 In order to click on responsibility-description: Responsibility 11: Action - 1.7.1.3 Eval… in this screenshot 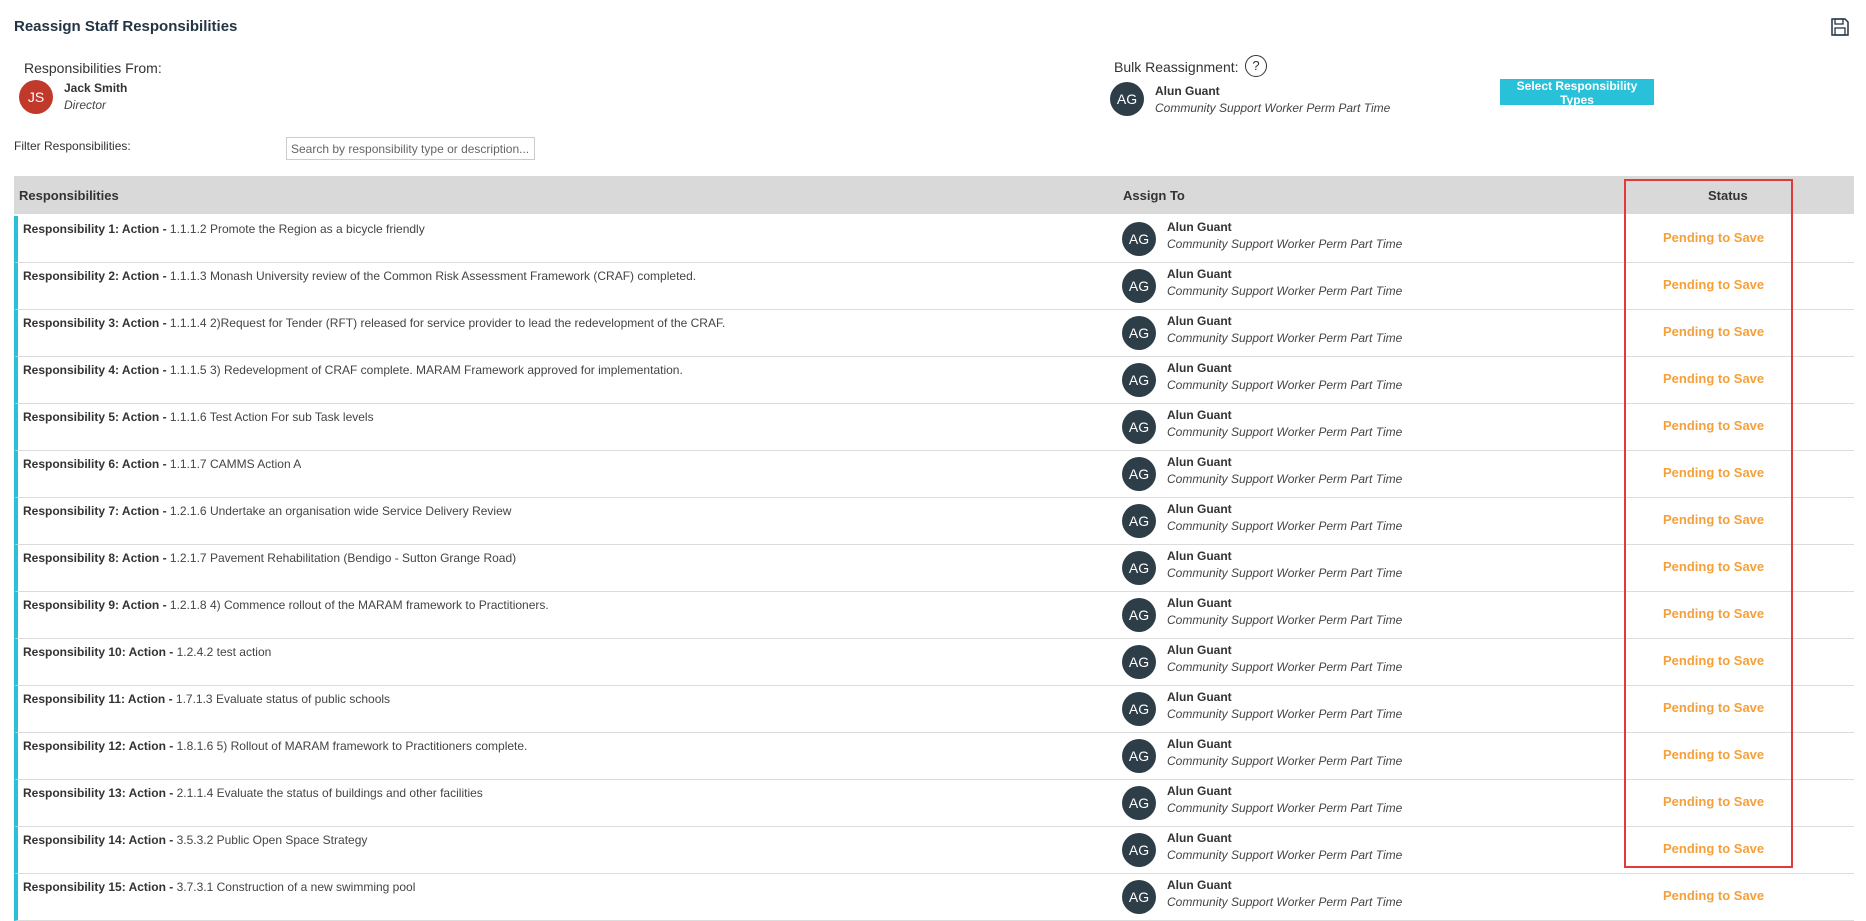, I will do `click(206, 699)`.